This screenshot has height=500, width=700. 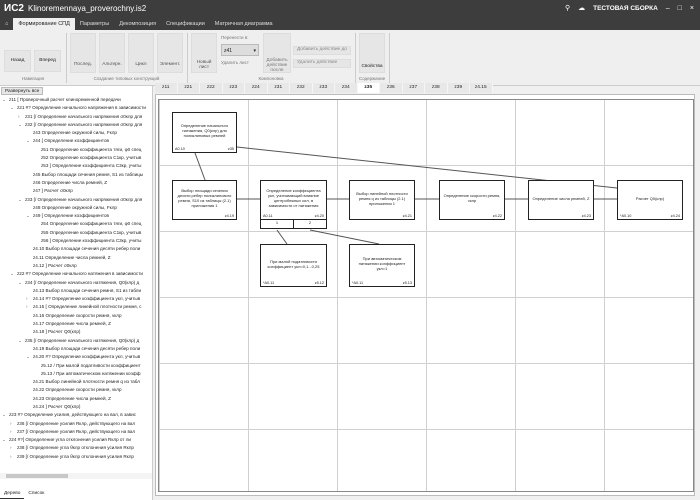 What do you see at coordinates (77, 390) in the screenshot?
I see `tree-item: z4.22 Определение скорости ремня, vклр` at bounding box center [77, 390].